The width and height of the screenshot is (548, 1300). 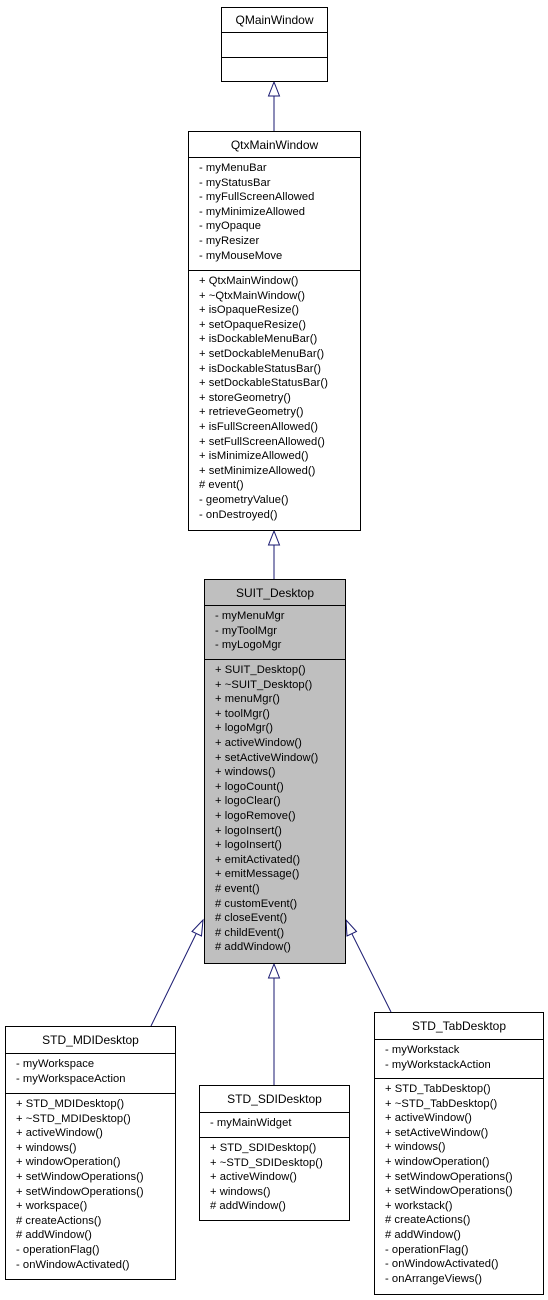 What do you see at coordinates (258, 426) in the screenshot?
I see `class-method: + isFullScreenAllowed()` at bounding box center [258, 426].